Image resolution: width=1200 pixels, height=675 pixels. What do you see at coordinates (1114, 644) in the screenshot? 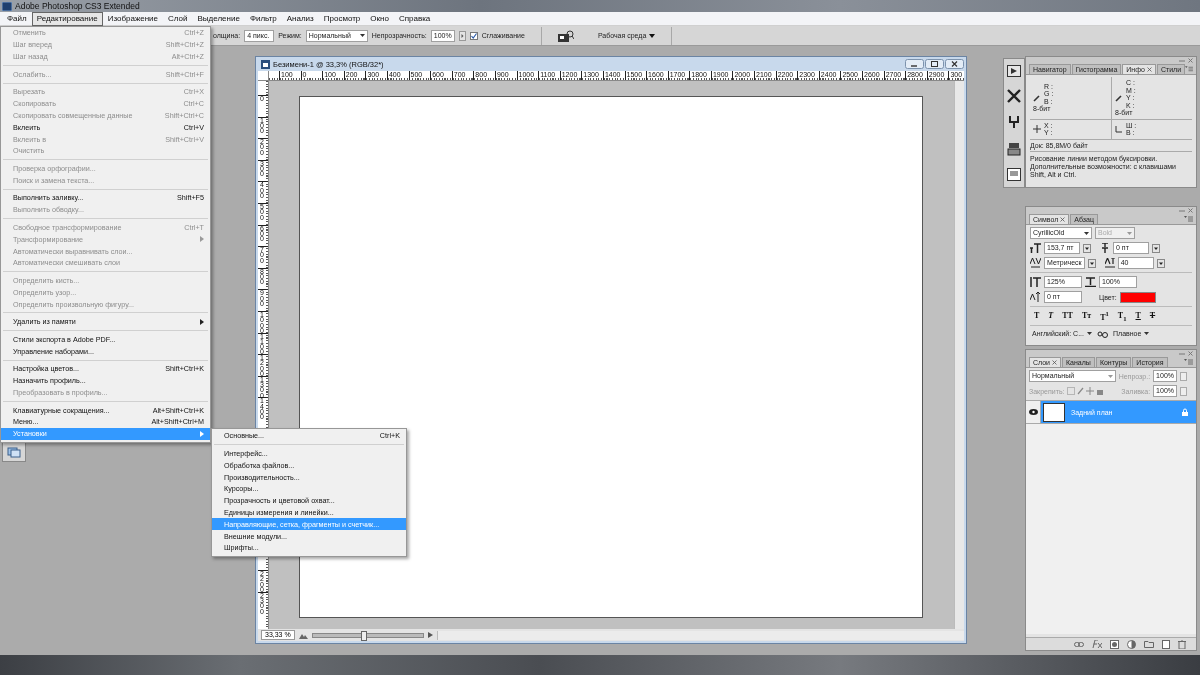
I see `mask-icon` at bounding box center [1114, 644].